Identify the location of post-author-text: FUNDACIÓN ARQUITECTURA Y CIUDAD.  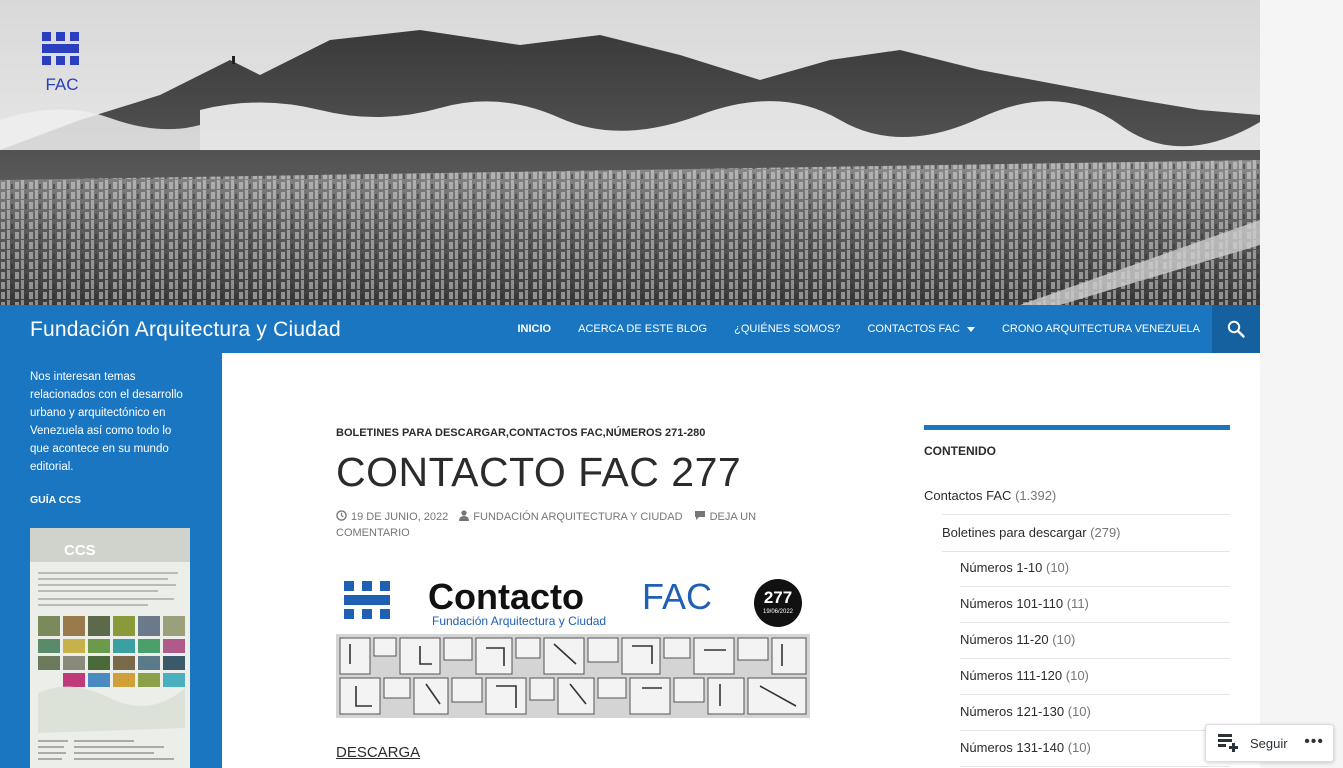
(578, 517).